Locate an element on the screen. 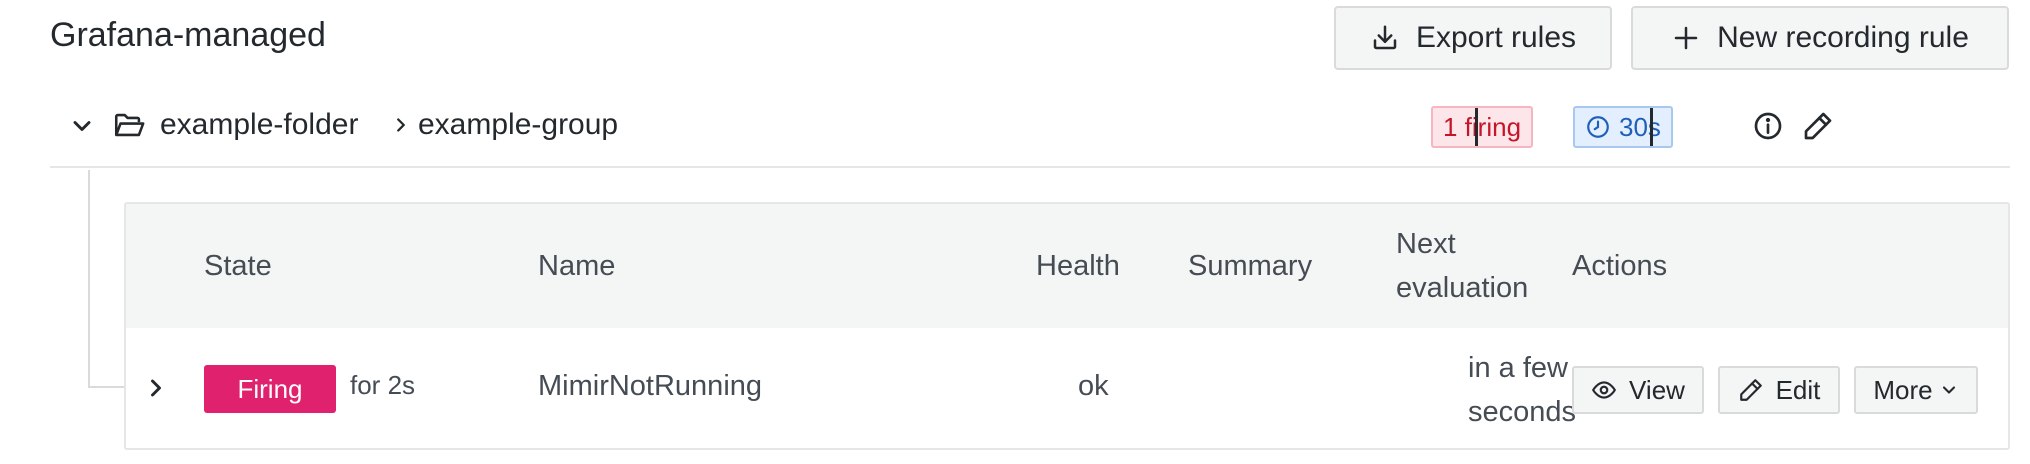 The height and width of the screenshot is (464, 2030). state-badge: Firing is located at coordinates (270, 389).